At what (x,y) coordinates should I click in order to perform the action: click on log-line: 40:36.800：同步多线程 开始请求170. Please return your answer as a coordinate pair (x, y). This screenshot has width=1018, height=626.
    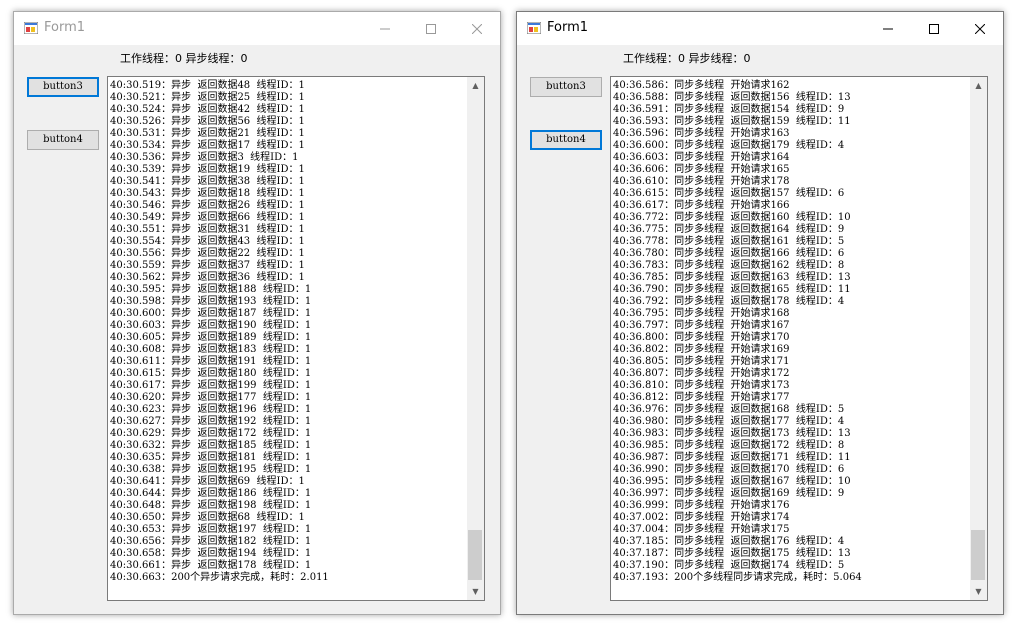
    Looking at the image, I should click on (701, 337).